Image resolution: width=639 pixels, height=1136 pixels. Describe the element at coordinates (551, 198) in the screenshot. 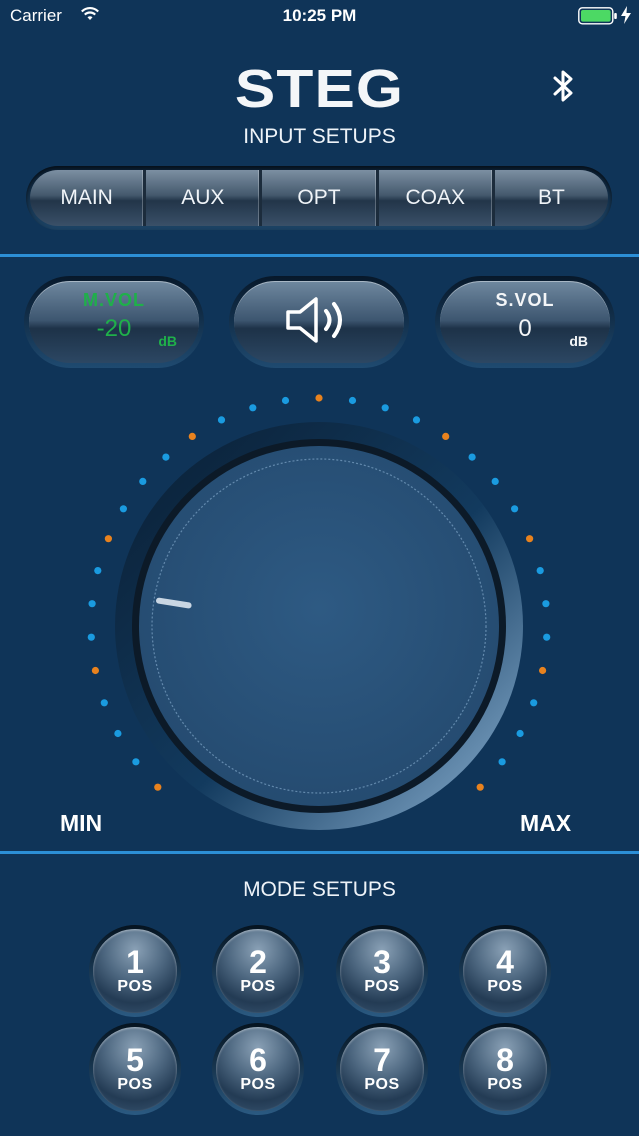

I see `input-bt-button: BT` at that location.